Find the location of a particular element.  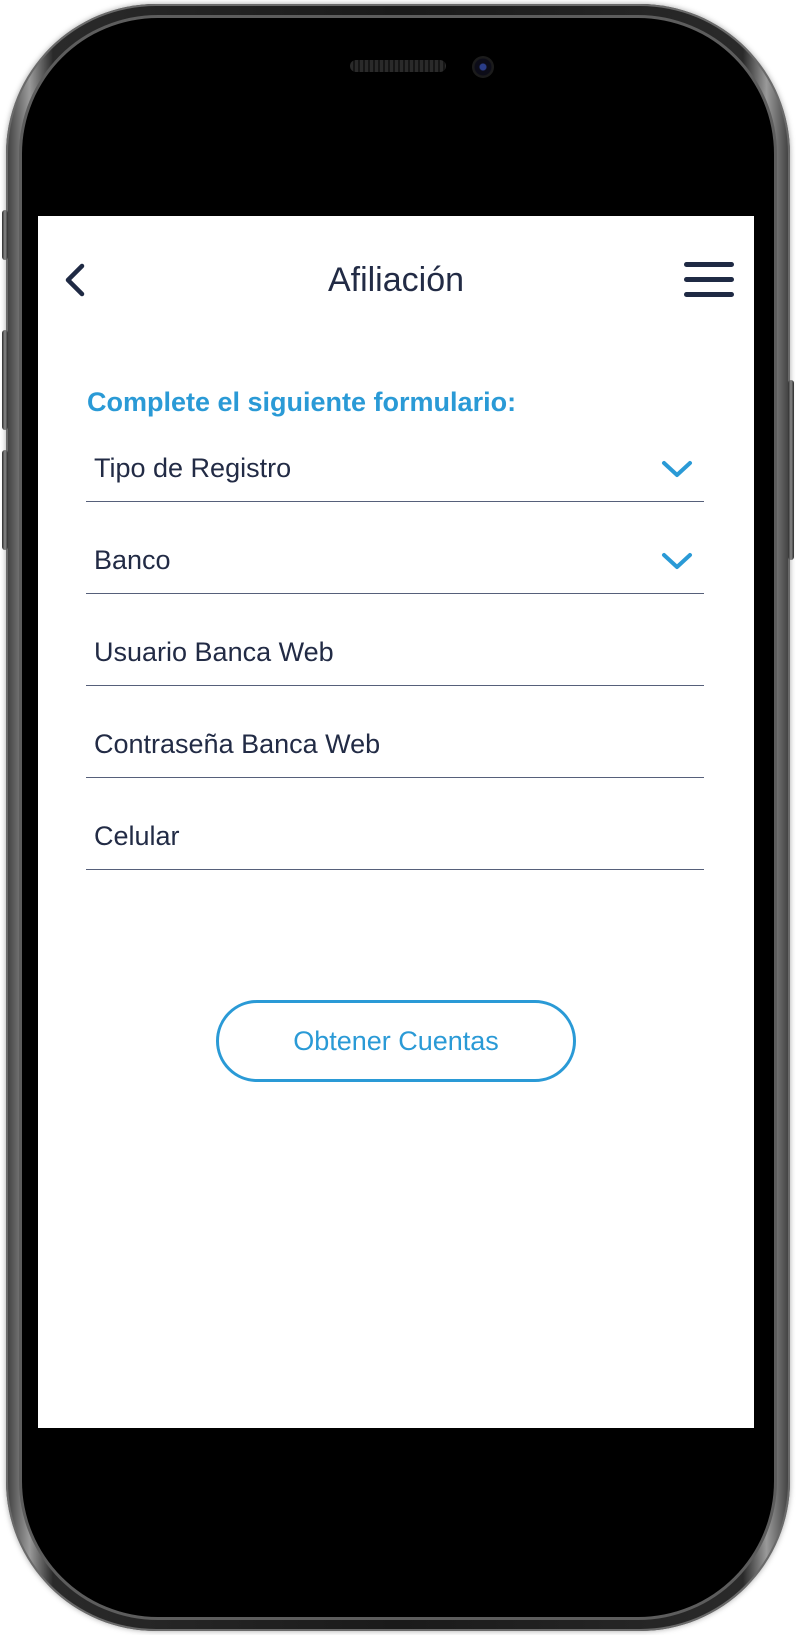

hamburger-menu-icon is located at coordinates (709, 264).